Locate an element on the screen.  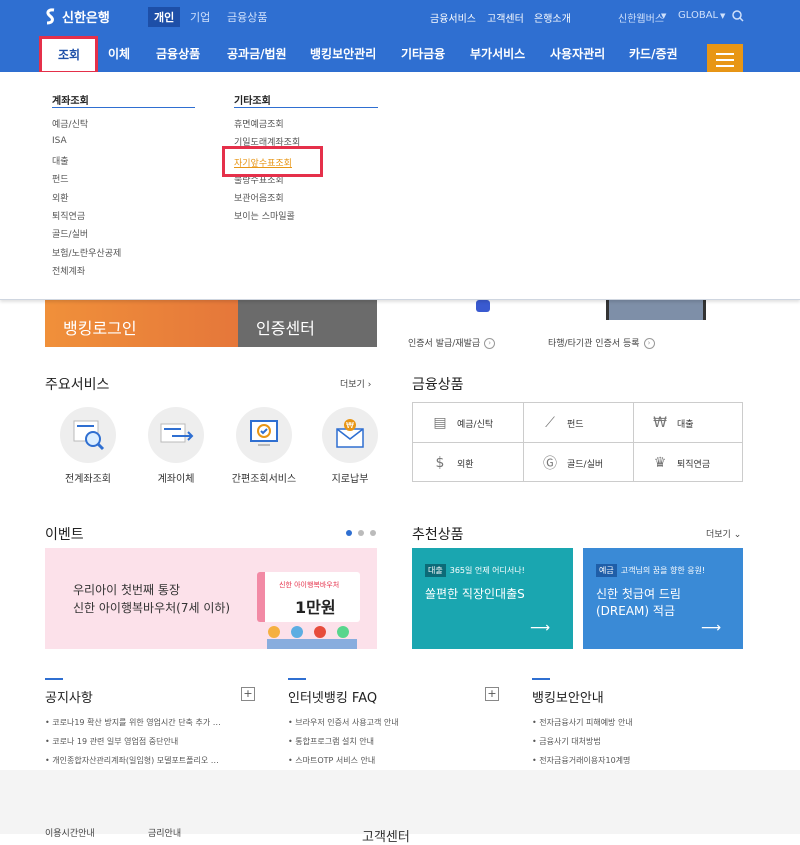
divider is located at coordinates (123, 107).